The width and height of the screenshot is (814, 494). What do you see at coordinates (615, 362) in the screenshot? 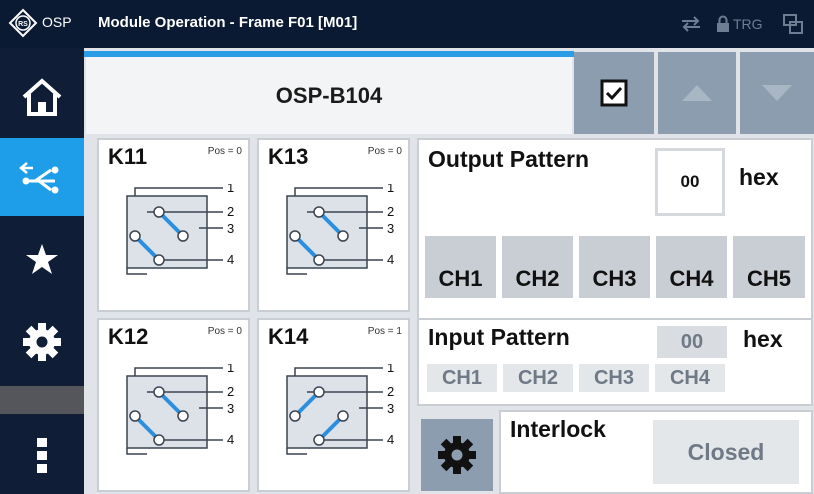
I see `input-pattern-panel: Input Pattern 00 hex CH1 CH2 CH3 CH4` at bounding box center [615, 362].